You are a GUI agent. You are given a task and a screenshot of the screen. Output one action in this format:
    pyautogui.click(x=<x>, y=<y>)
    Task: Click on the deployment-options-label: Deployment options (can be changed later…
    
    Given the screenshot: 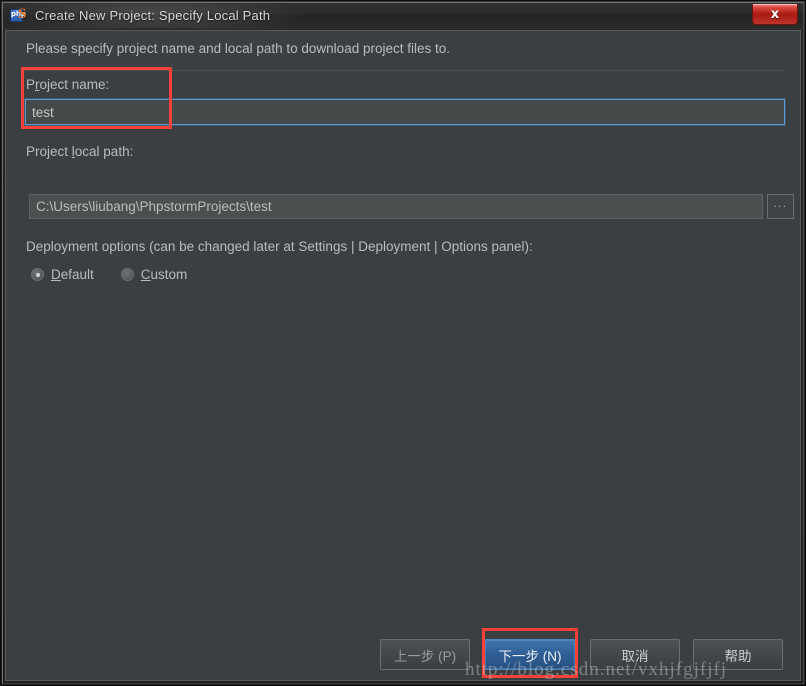 What is the action you would take?
    pyautogui.click(x=279, y=246)
    